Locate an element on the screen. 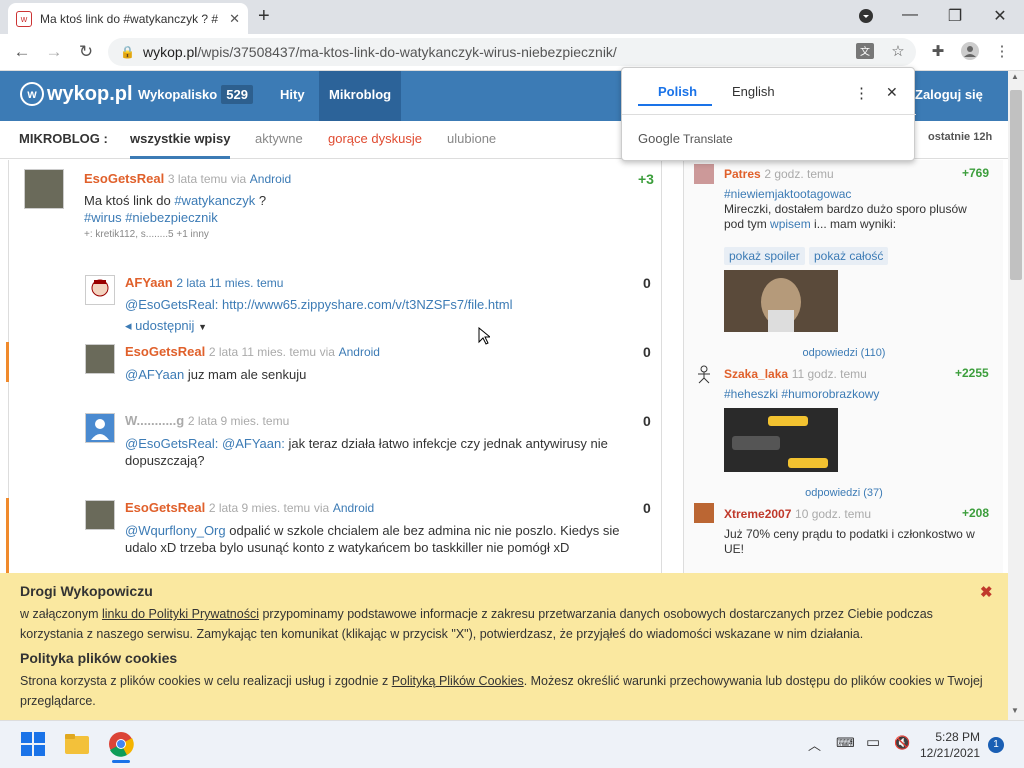 This screenshot has height=768, width=1024. sidebar-author: Szaka_laka is located at coordinates (756, 374).